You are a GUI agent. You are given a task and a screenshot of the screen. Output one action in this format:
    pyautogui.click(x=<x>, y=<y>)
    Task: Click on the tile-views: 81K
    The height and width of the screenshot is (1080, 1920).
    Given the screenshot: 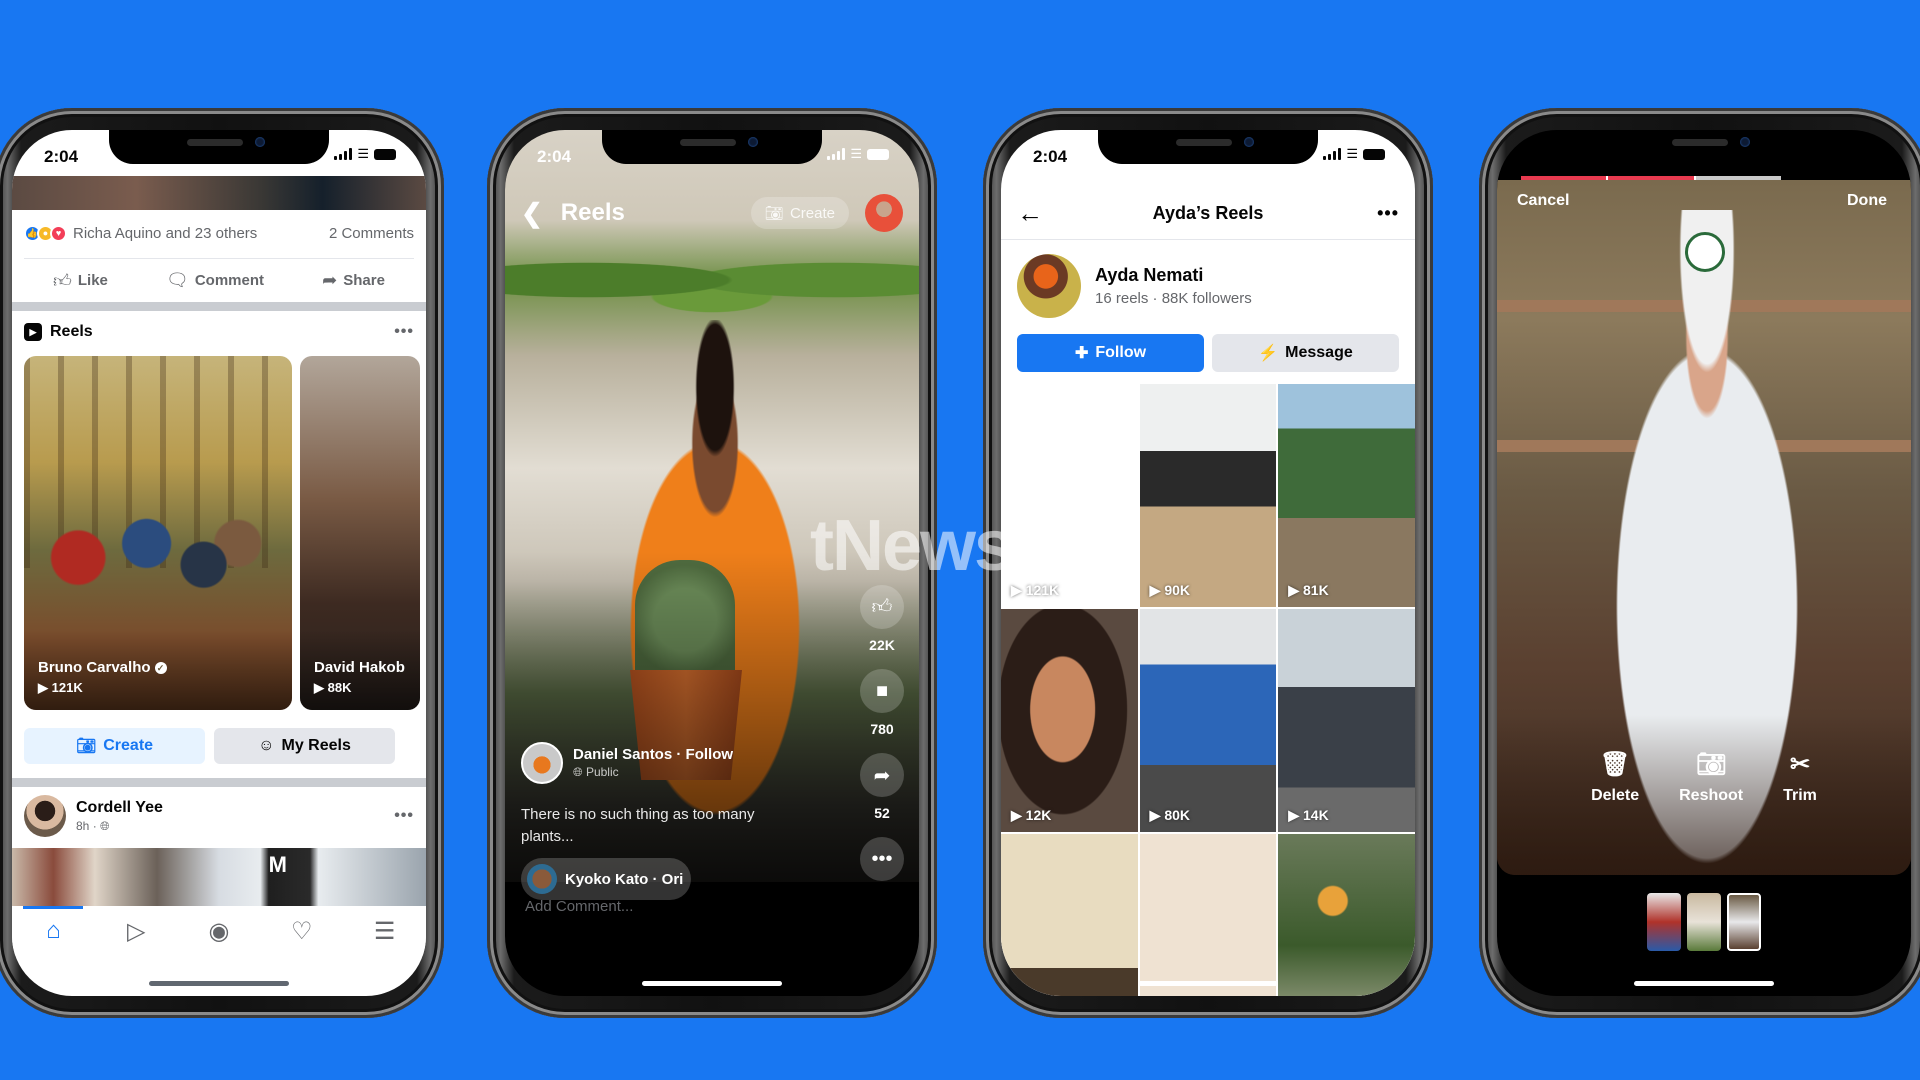 What is the action you would take?
    pyautogui.click(x=1316, y=590)
    